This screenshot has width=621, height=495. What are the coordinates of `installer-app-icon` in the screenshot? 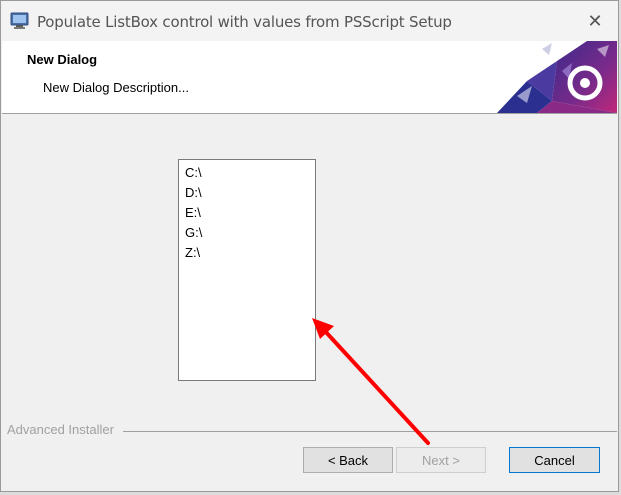 It's located at (19, 20).